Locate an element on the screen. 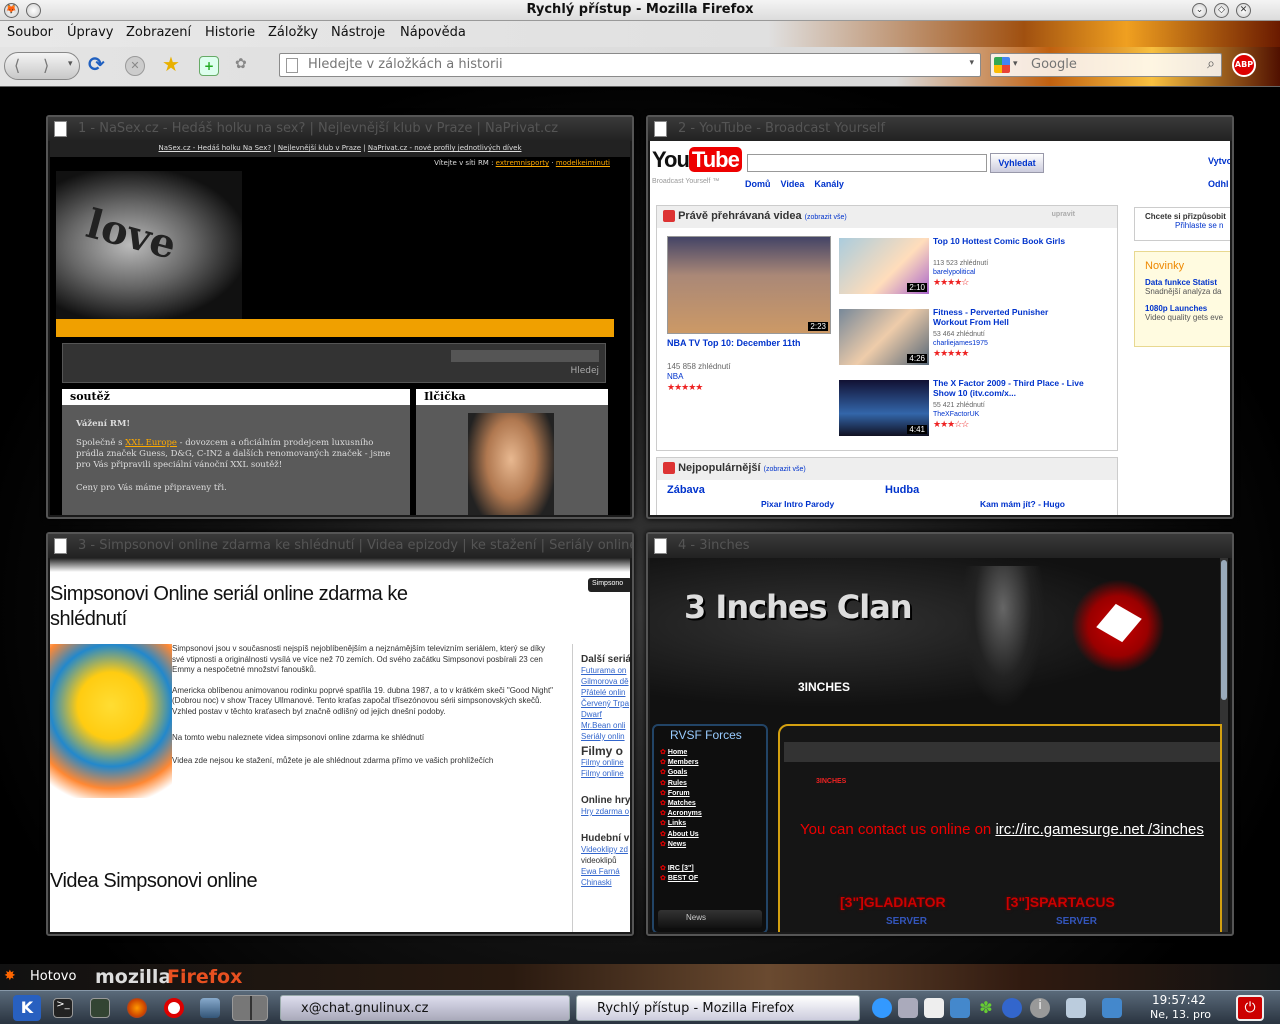 The width and height of the screenshot is (1280, 1024). yt-pop-1: Pixar Intro Parody is located at coordinates (797, 504).